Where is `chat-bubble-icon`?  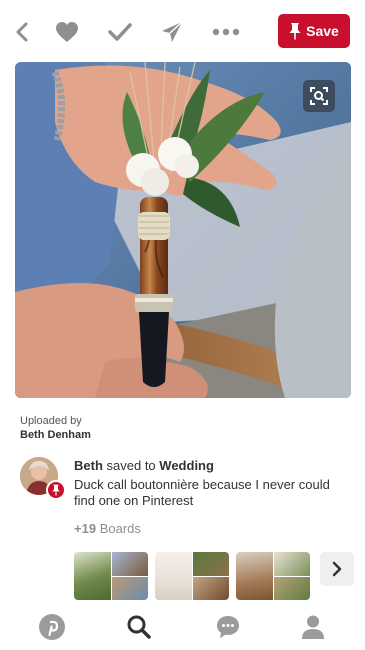
chat-bubble-icon is located at coordinates (228, 627).